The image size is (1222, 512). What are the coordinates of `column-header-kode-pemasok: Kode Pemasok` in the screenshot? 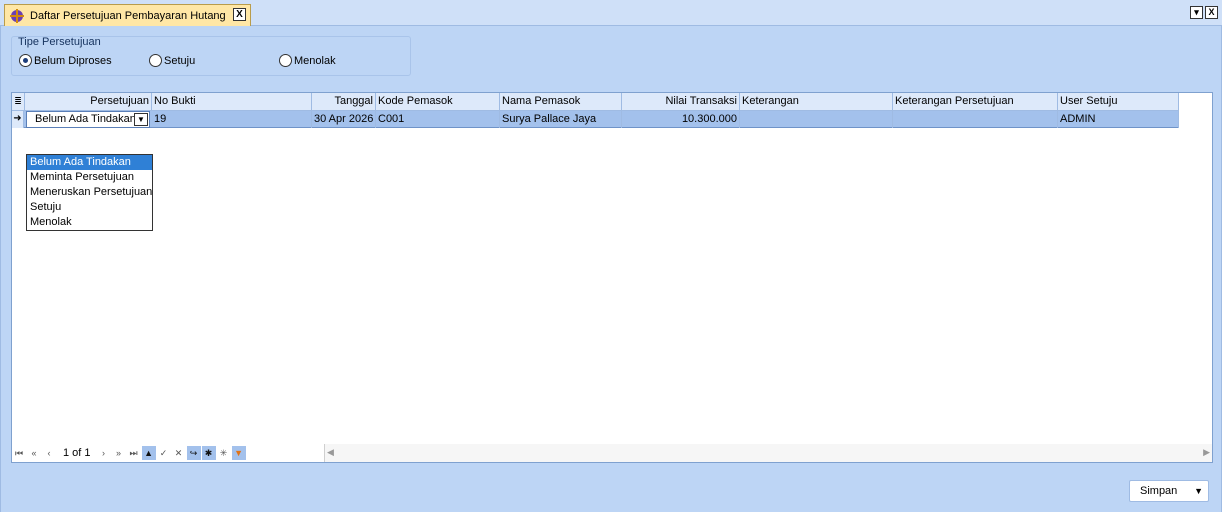 It's located at (438, 102).